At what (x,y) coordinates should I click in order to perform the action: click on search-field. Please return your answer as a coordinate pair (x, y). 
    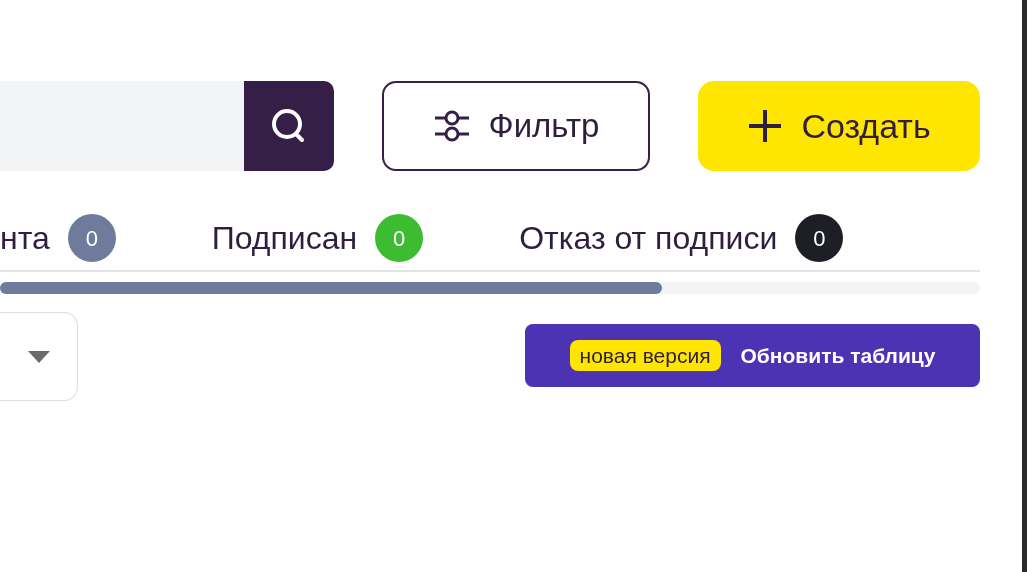
    Looking at the image, I should click on (167, 126).